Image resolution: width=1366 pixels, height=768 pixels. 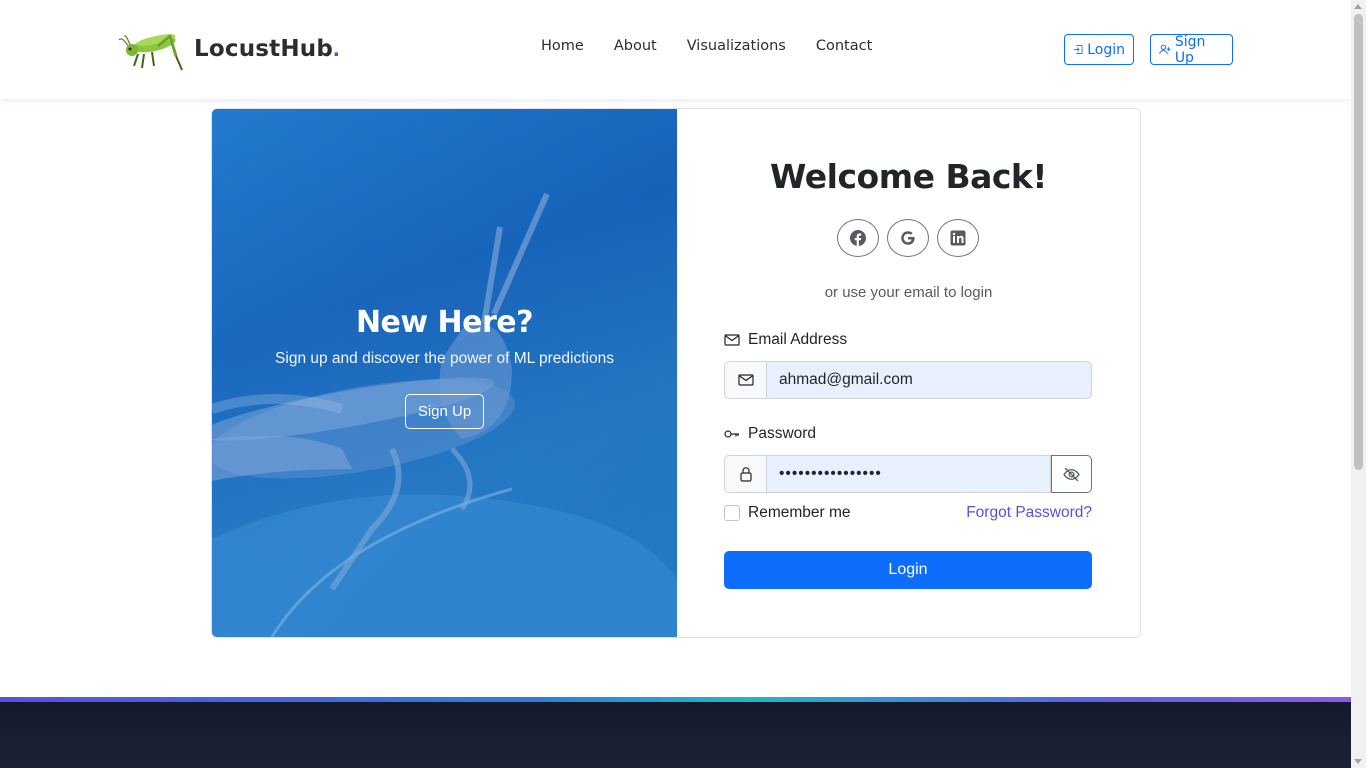 I want to click on lock-icon, so click(x=745, y=474).